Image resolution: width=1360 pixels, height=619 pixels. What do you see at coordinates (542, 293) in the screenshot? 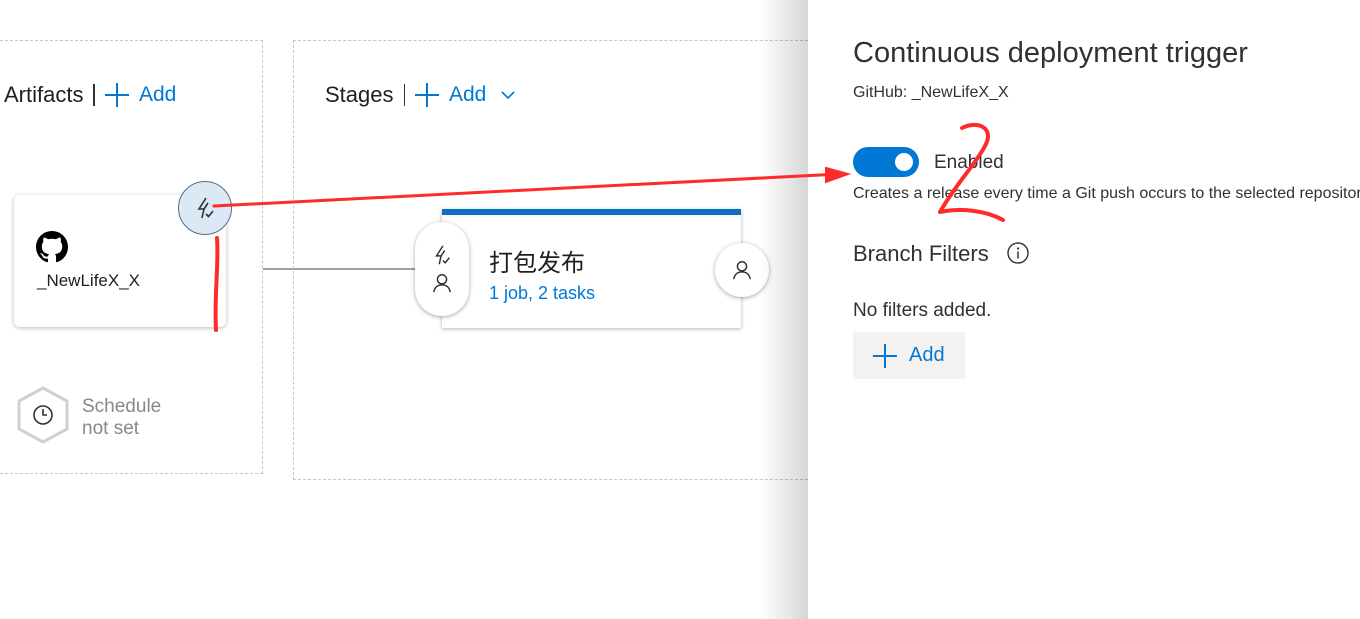
I see `stage-tasks-link: 1 job, 2 tasks` at bounding box center [542, 293].